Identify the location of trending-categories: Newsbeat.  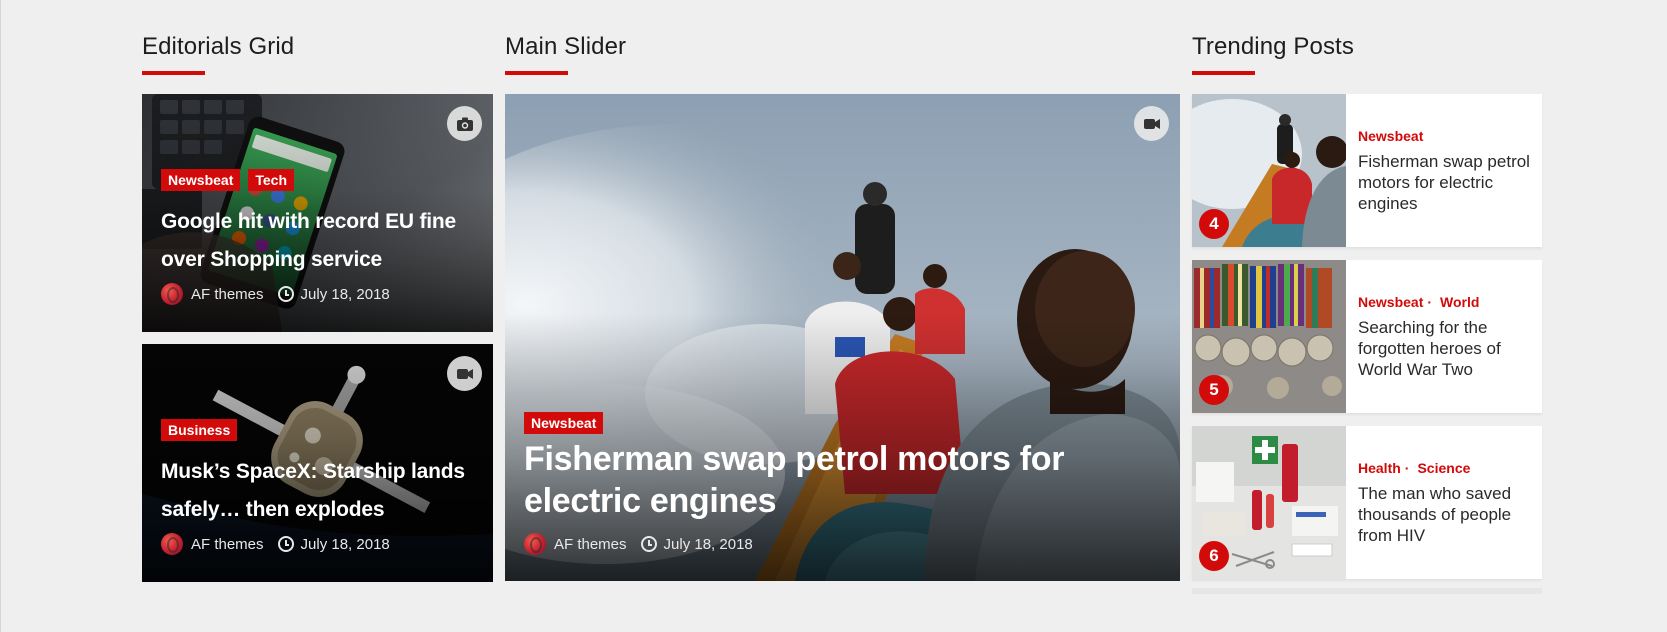
(1390, 136).